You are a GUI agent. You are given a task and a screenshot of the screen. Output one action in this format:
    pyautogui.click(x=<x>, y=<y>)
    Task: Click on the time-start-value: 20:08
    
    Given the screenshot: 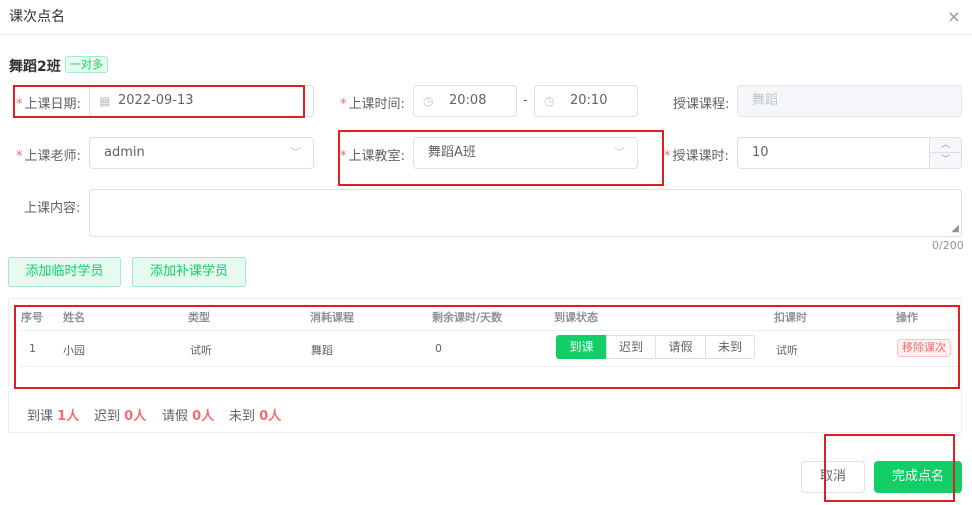 What is the action you would take?
    pyautogui.click(x=468, y=100)
    